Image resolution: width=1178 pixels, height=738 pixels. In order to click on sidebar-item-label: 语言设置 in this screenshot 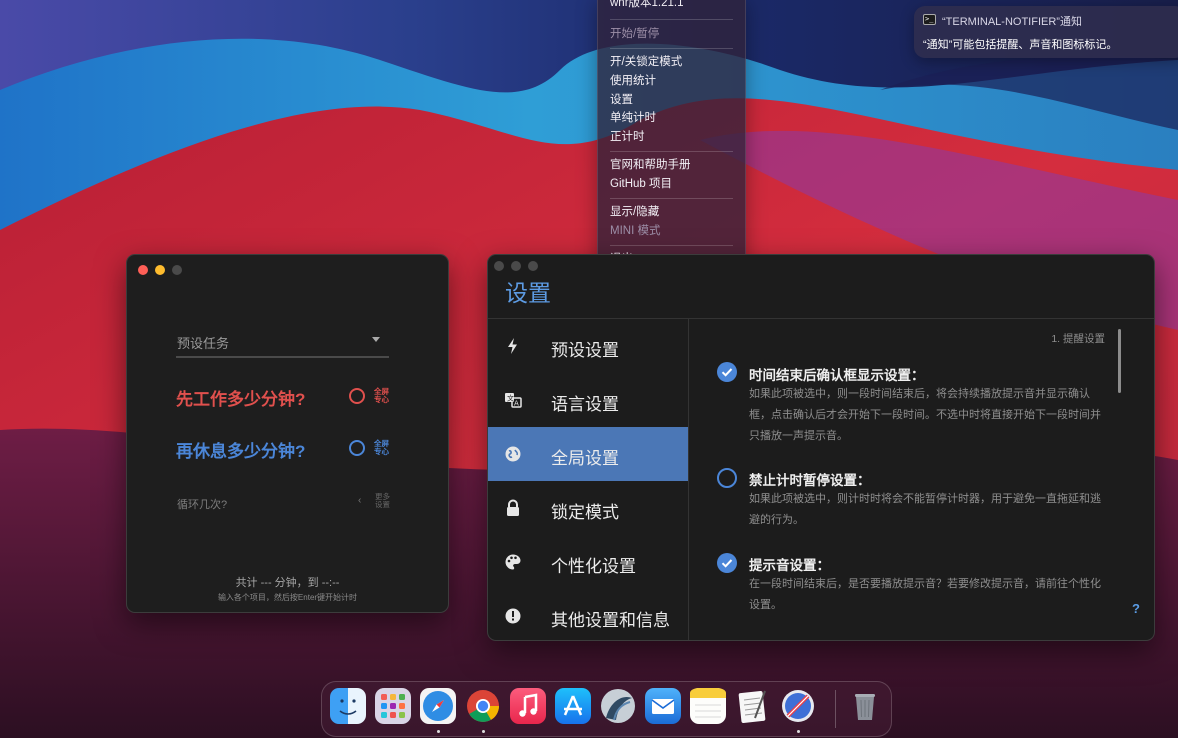, I will do `click(585, 404)`.